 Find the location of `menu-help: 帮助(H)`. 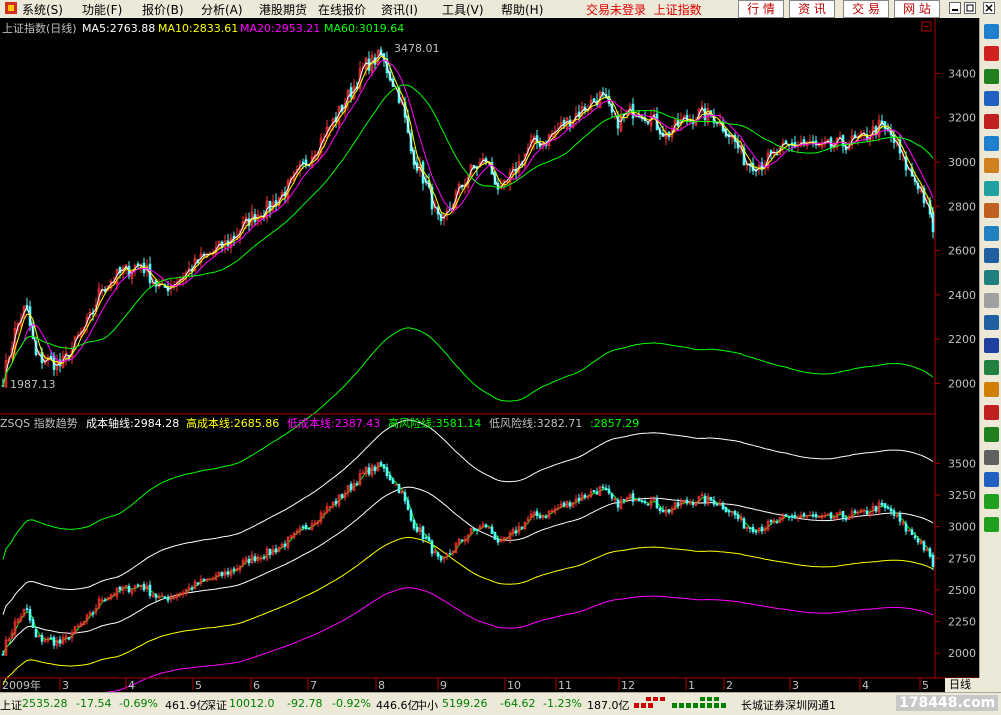

menu-help: 帮助(H) is located at coordinates (522, 9).